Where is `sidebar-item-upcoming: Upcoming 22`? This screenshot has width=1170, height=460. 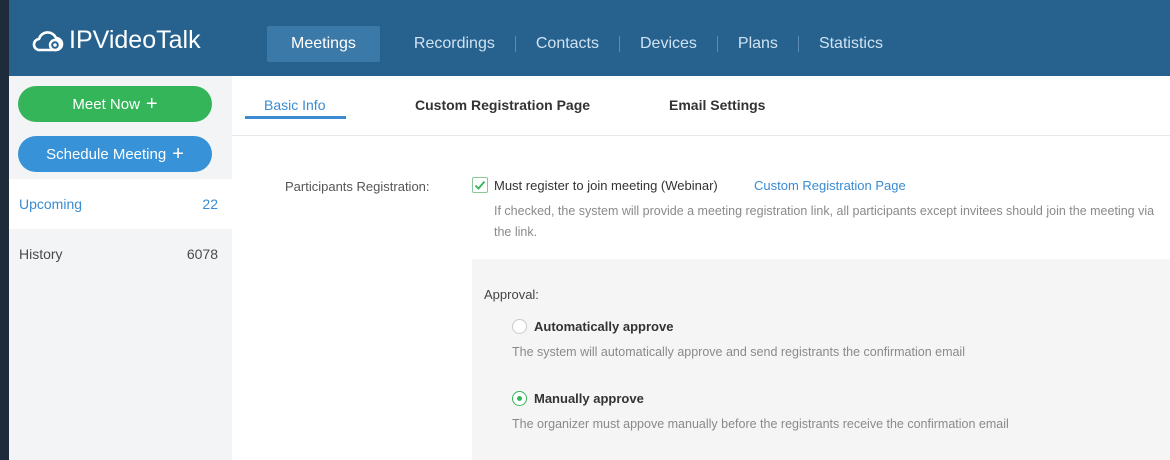 sidebar-item-upcoming: Upcoming 22 is located at coordinates (120, 204).